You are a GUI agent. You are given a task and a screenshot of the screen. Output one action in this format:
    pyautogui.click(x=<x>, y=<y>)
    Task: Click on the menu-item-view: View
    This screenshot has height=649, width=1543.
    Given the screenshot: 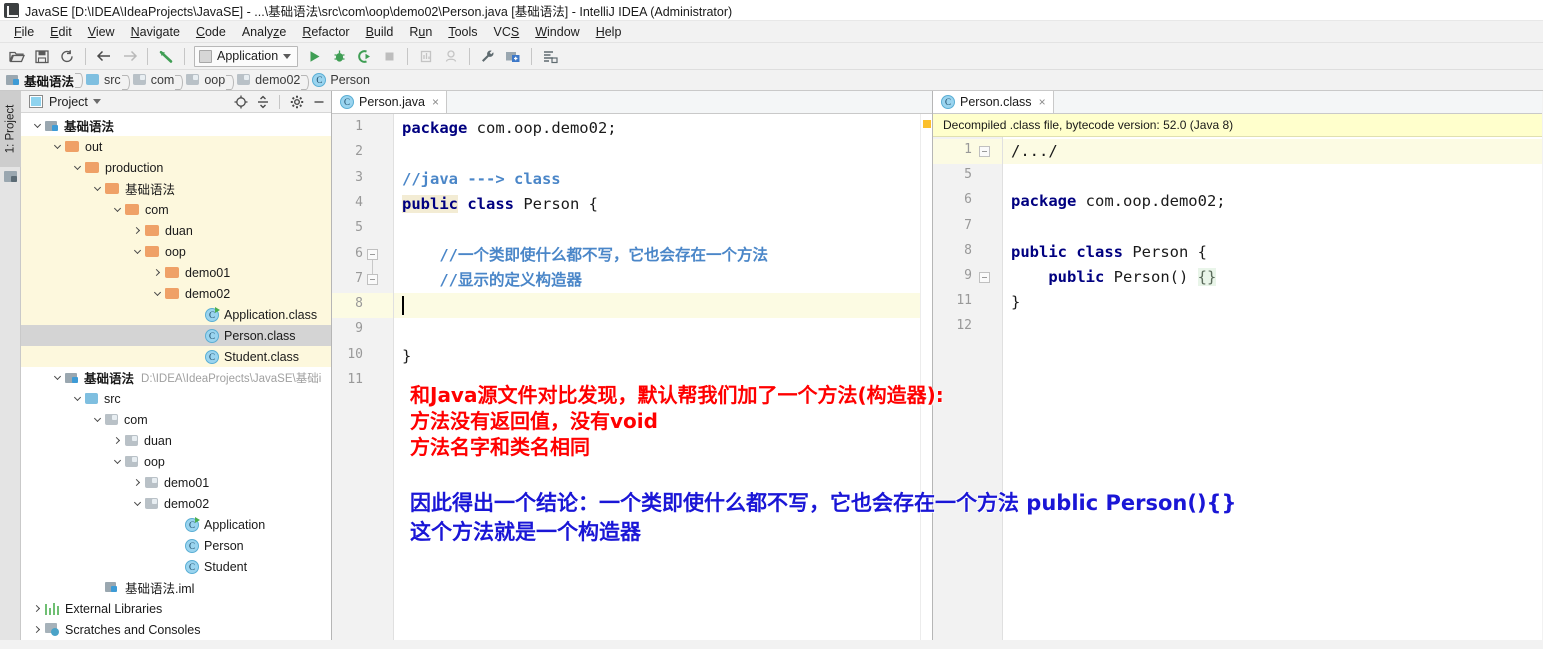 What is the action you would take?
    pyautogui.click(x=101, y=32)
    